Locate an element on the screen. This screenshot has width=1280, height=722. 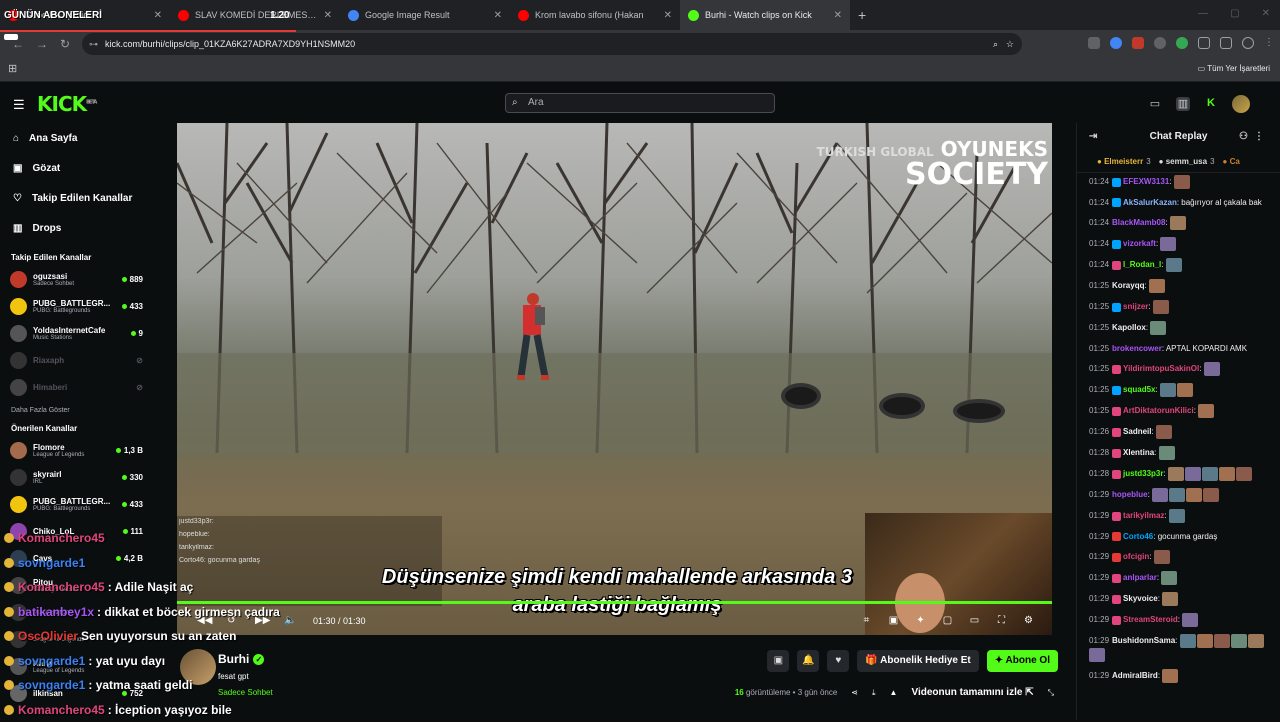
sidebar-nav-item: ♡Takip Edilen Kanallar is located at coordinates (75, 198).